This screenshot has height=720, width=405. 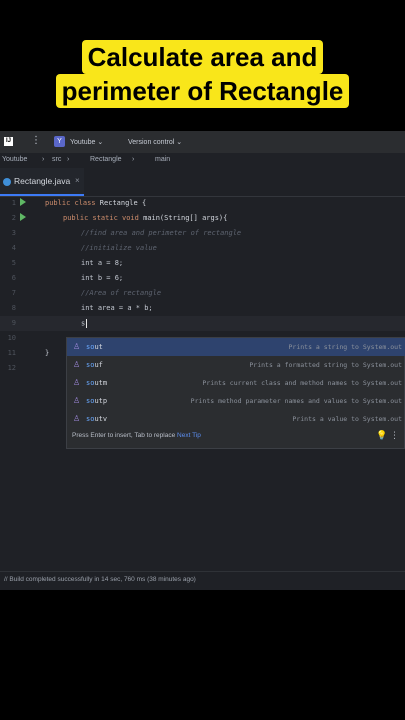 I want to click on line-number: 6, so click(x=13, y=278).